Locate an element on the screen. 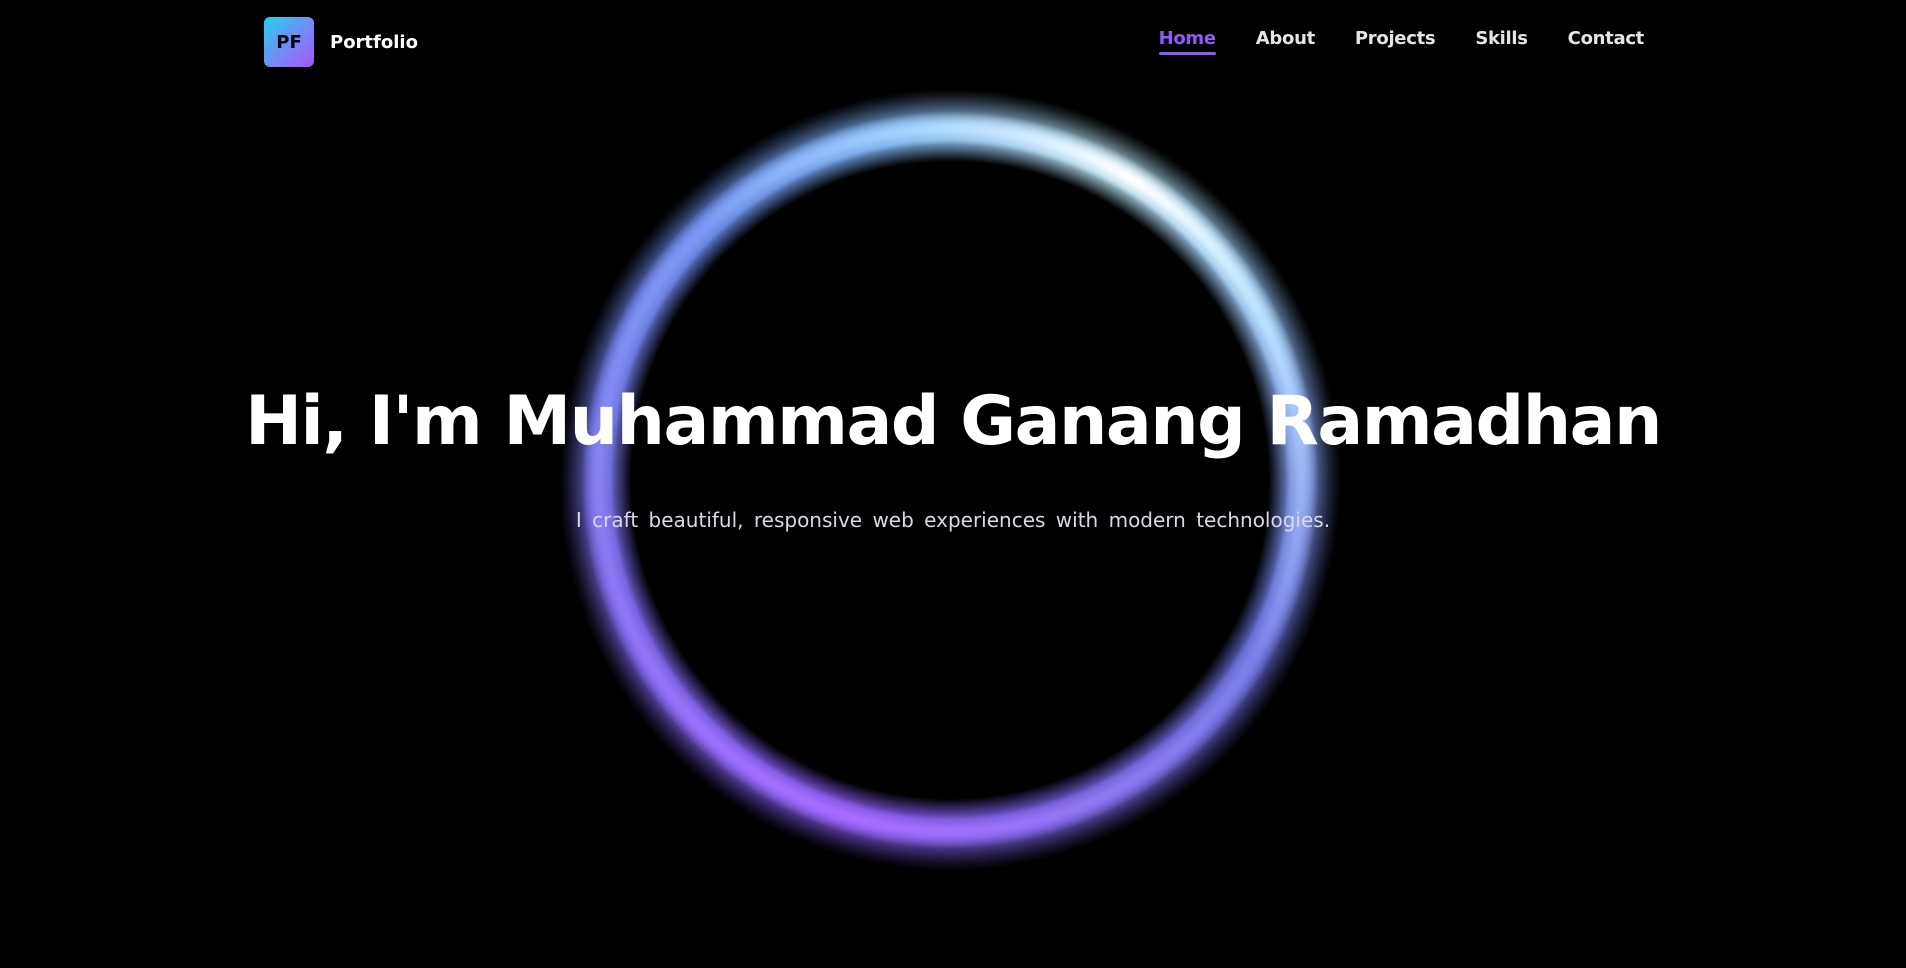 This screenshot has height=968, width=1906. nav-about: About is located at coordinates (1285, 41).